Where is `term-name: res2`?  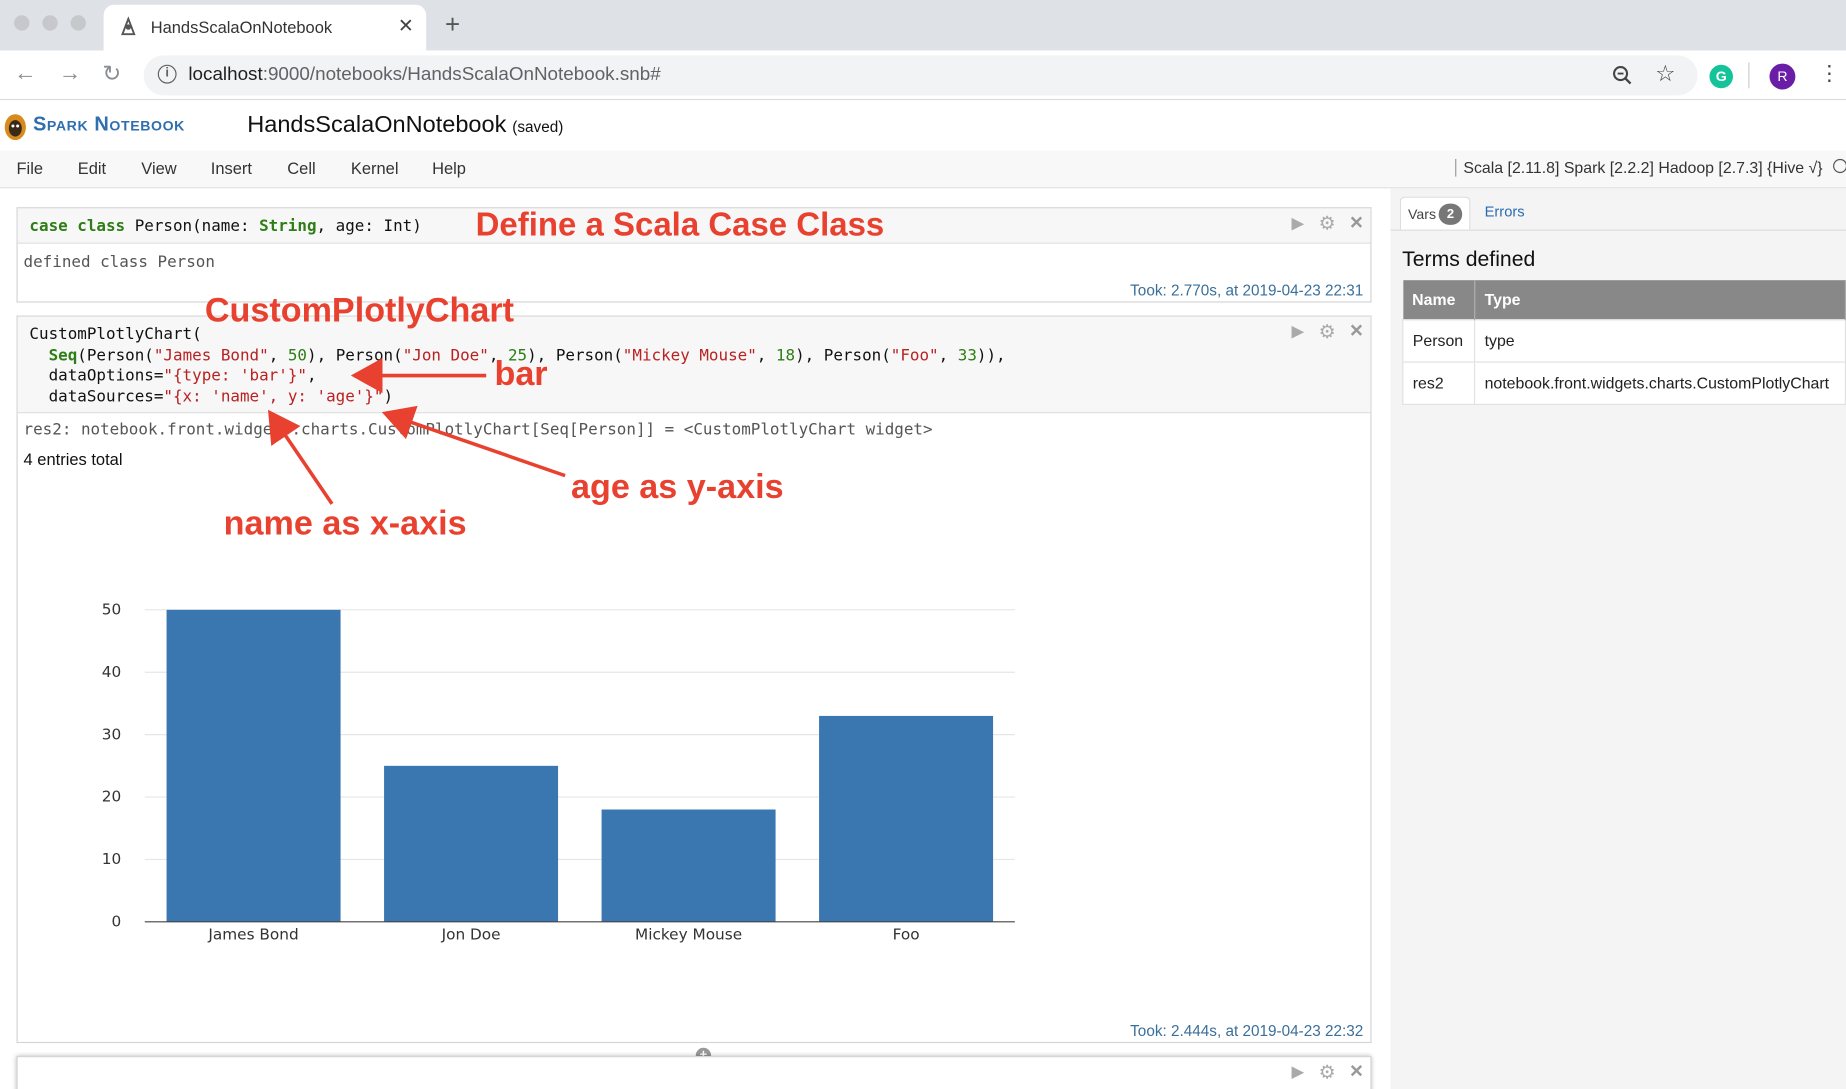
term-name: res2 is located at coordinates (1439, 383).